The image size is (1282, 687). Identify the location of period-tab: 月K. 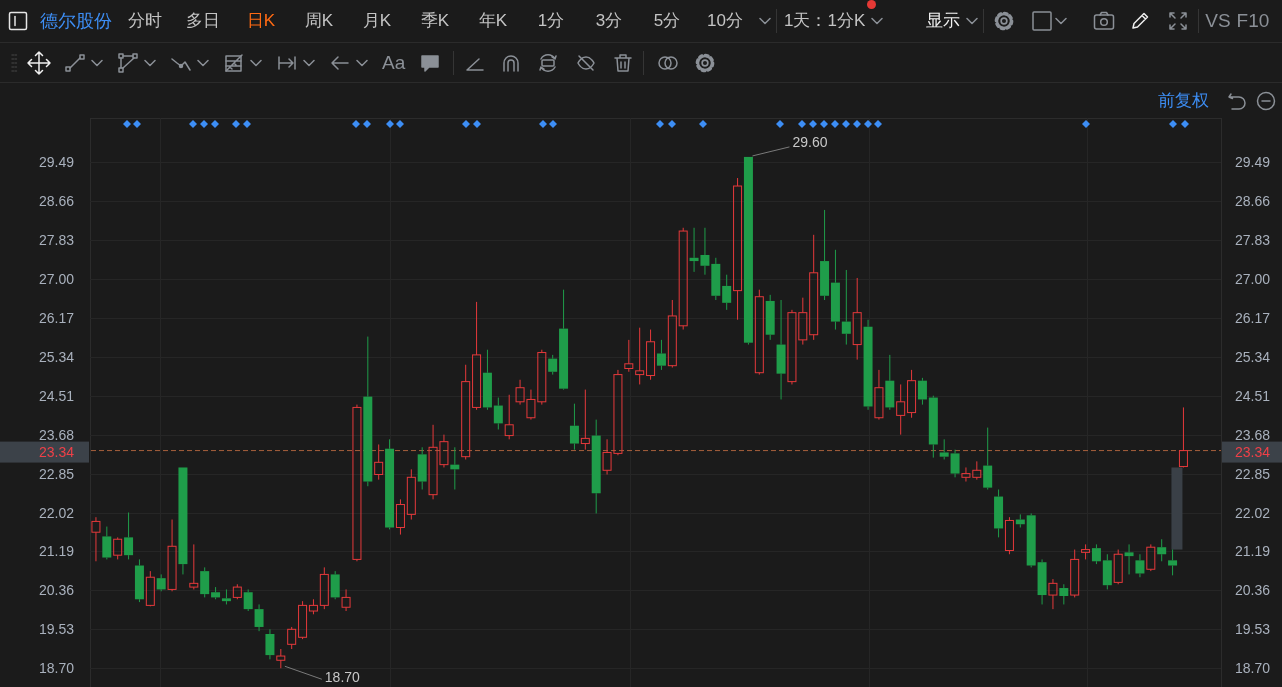
(377, 21).